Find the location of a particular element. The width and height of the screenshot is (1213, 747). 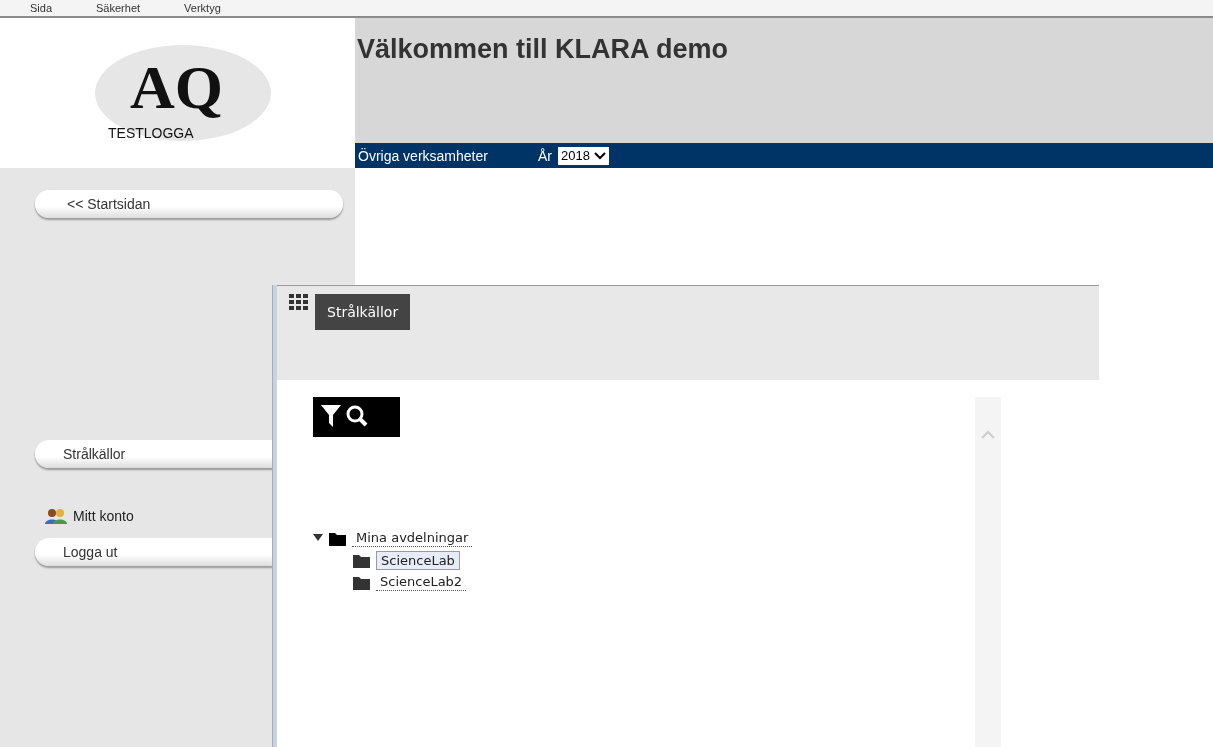

scrollbar is located at coordinates (988, 572).